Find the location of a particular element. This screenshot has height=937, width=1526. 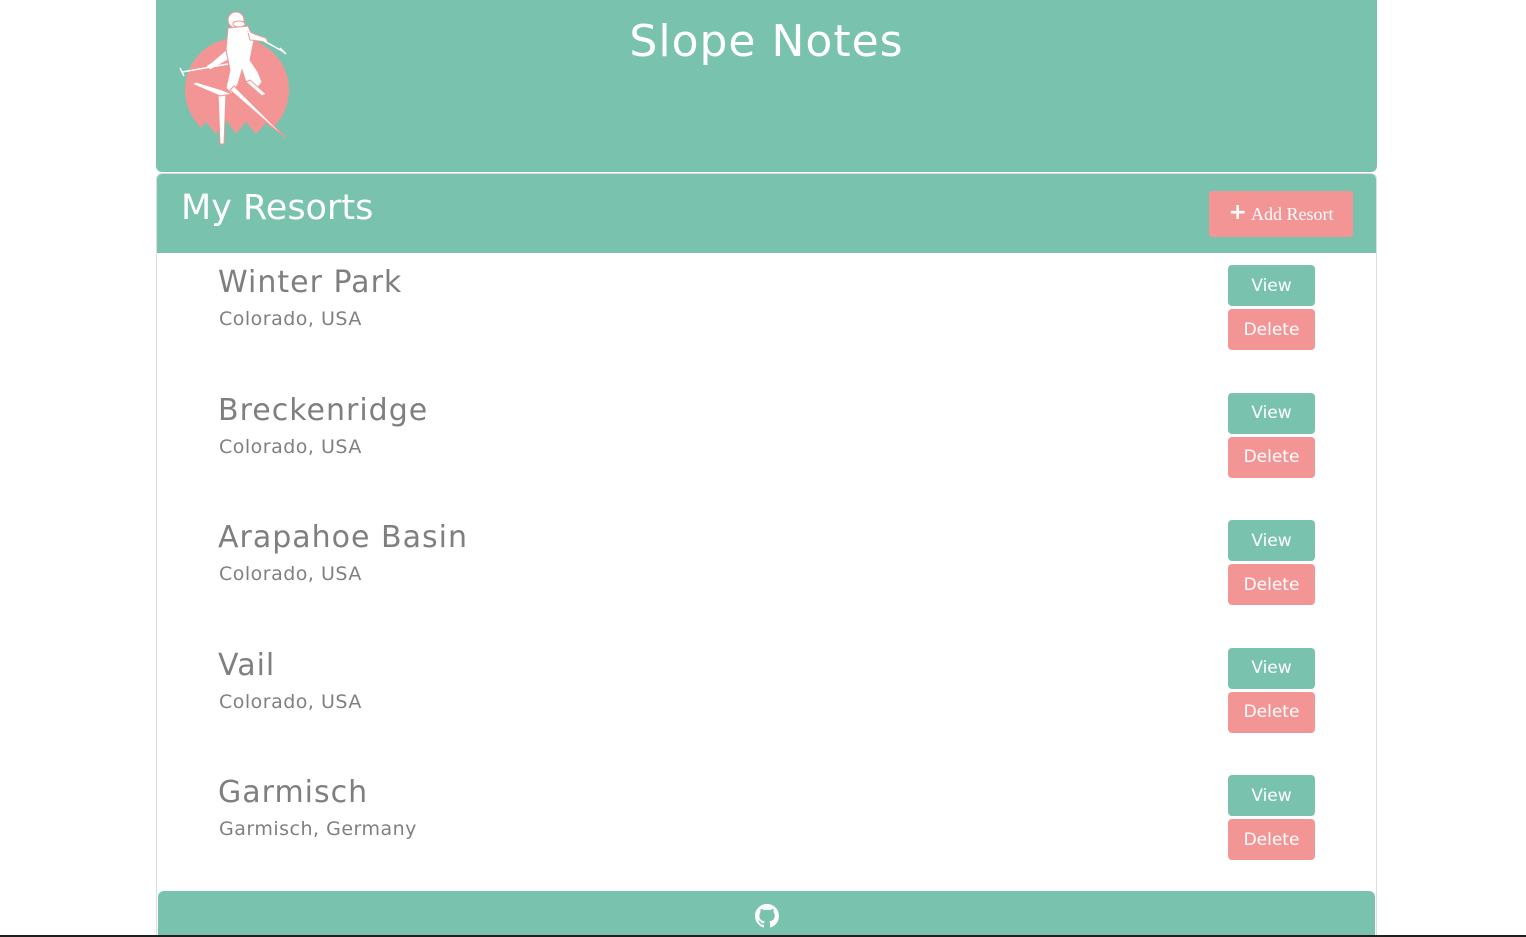

resort-name: Breckenridge is located at coordinates (323, 410).